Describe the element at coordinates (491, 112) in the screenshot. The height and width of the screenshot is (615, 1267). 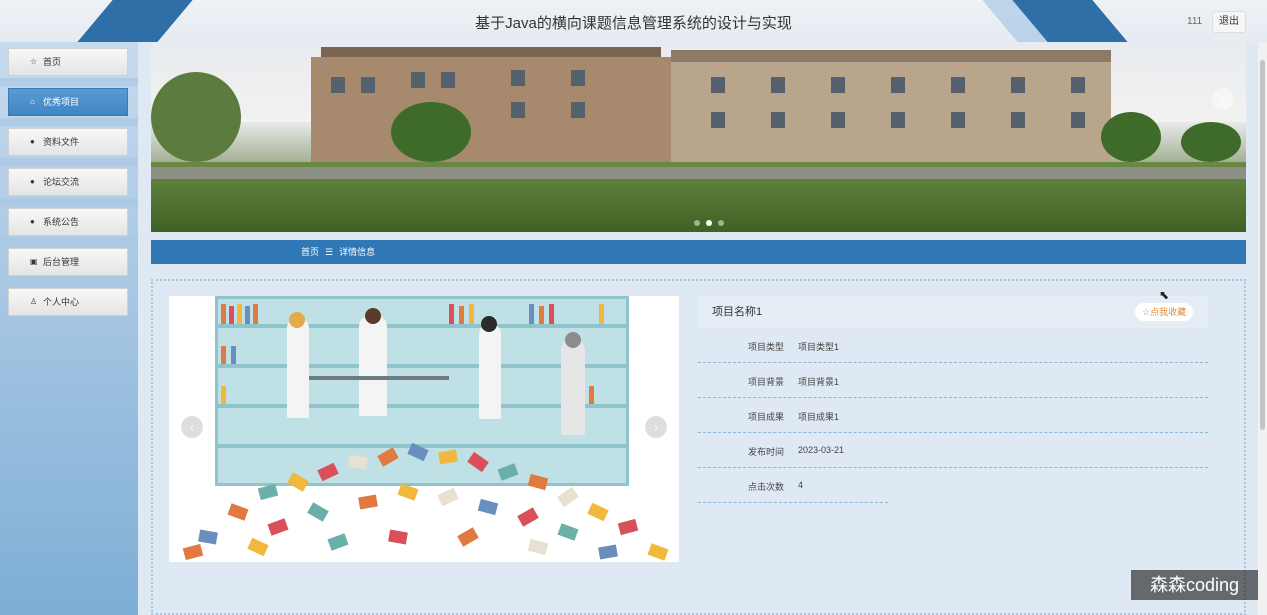
I see `banner-building` at that location.